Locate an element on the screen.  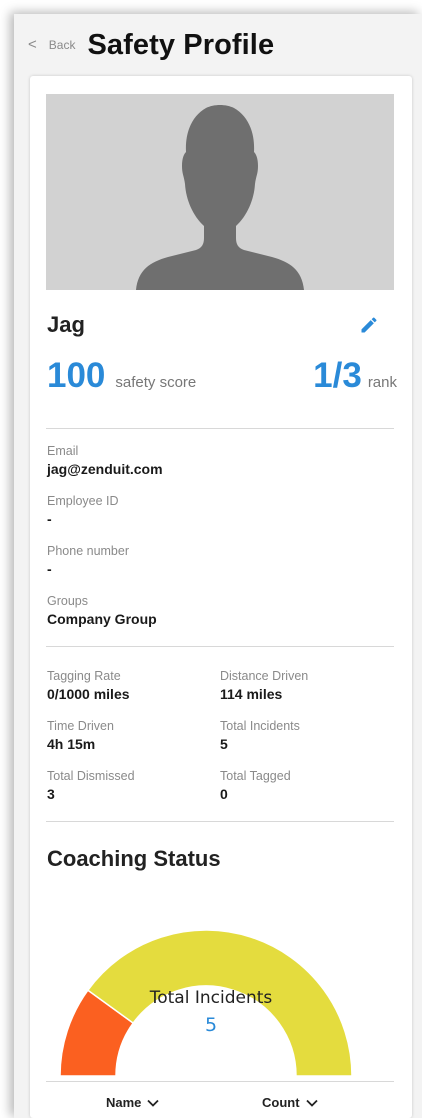
driver-photo is located at coordinates (220, 192).